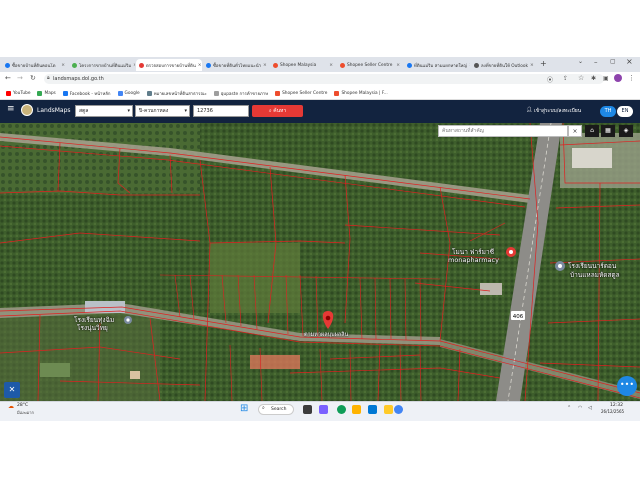 The image size is (640, 480). Describe the element at coordinates (86, 93) in the screenshot. I see `bookmark-facebook: Facebook - หน้าหลัก` at that location.